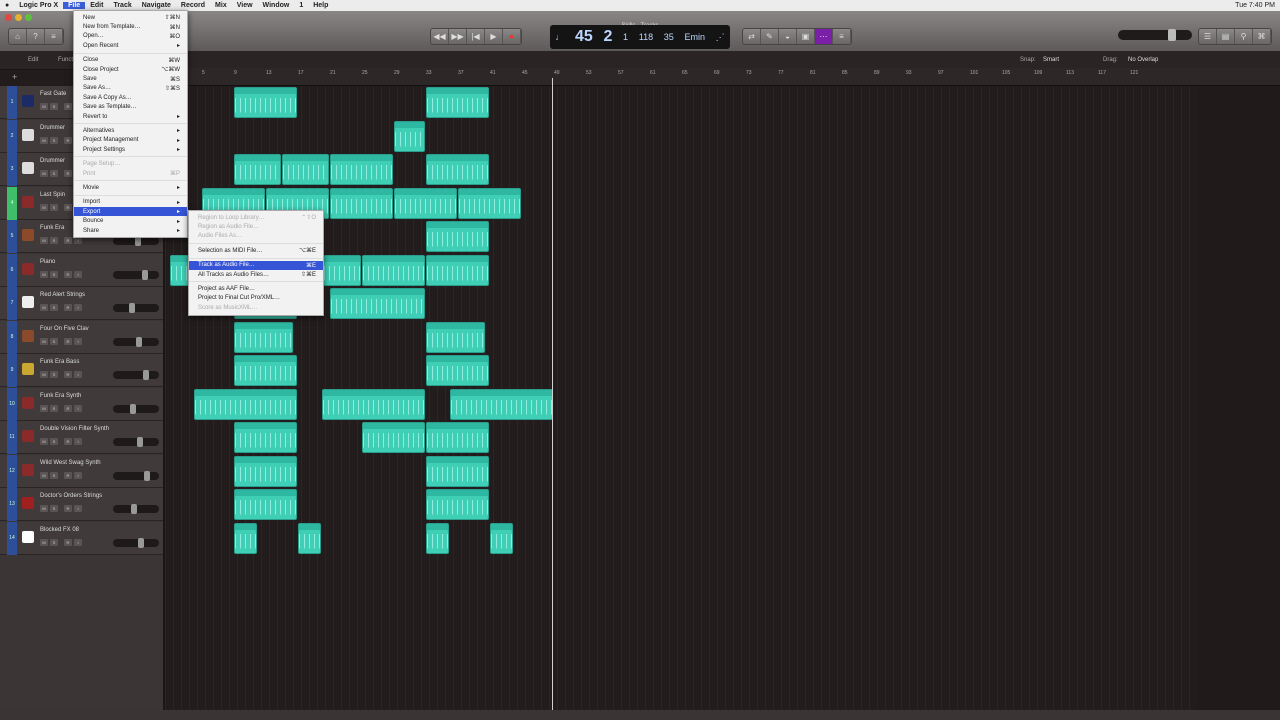 The width and height of the screenshot is (1280, 720). What do you see at coordinates (130, 17) in the screenshot?
I see `menu-item: New ⇧⌘N` at bounding box center [130, 17].